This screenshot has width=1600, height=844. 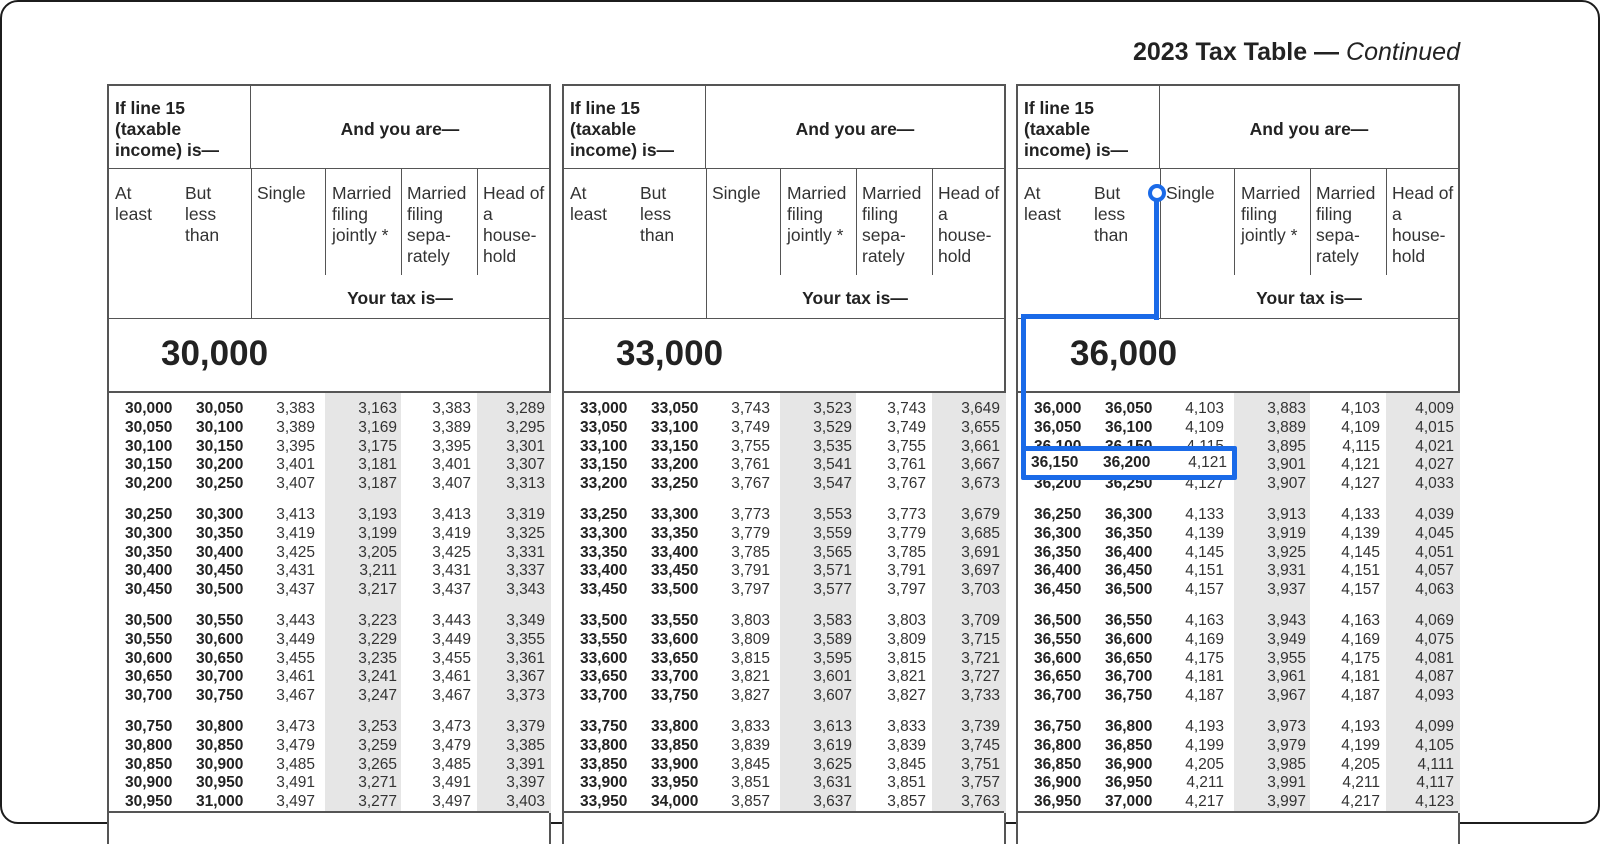 I want to click on hoh-tax: 3,703, so click(x=980, y=590).